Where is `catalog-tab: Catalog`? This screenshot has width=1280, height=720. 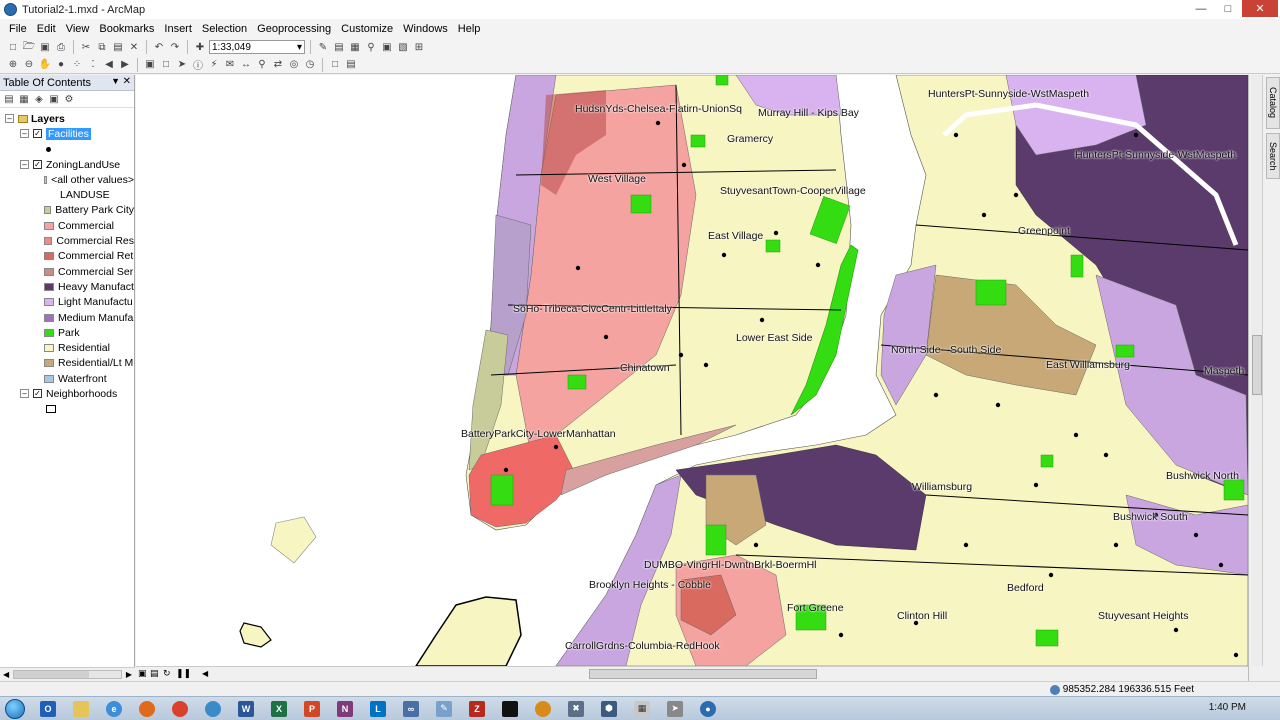 catalog-tab: Catalog is located at coordinates (1273, 103).